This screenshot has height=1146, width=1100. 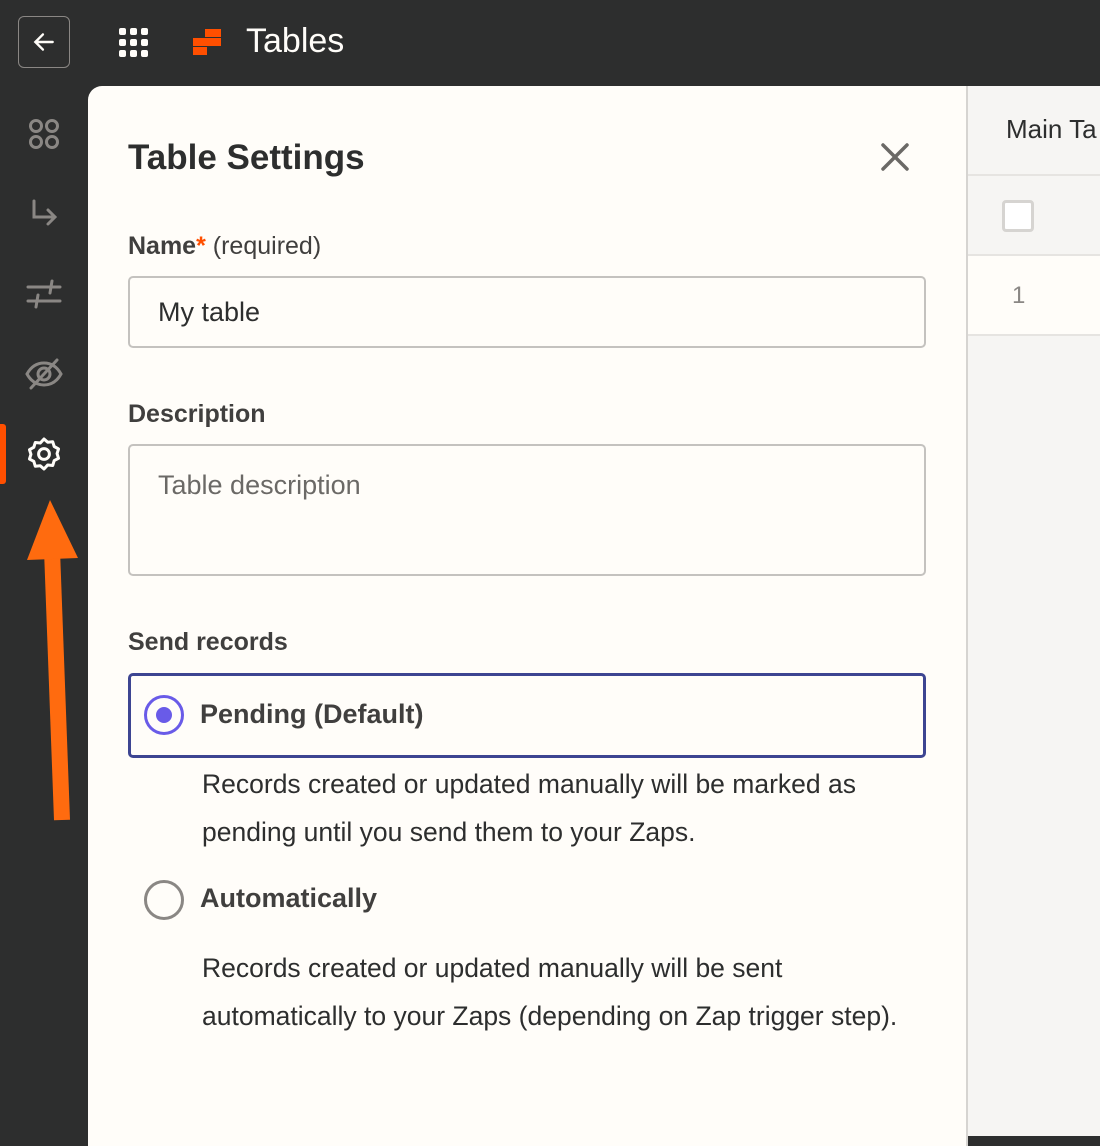 What do you see at coordinates (527, 312) in the screenshot?
I see `name-input` at bounding box center [527, 312].